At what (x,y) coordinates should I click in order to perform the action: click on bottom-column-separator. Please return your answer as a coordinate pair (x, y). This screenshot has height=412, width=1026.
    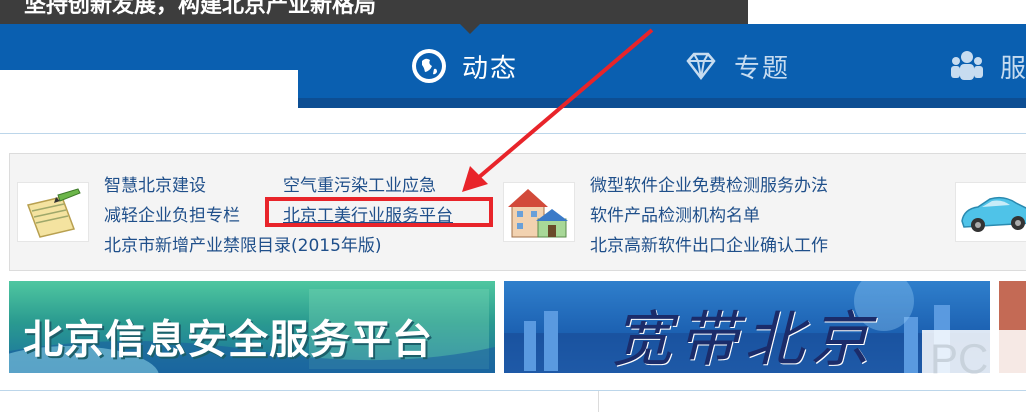
    Looking at the image, I should click on (598, 401).